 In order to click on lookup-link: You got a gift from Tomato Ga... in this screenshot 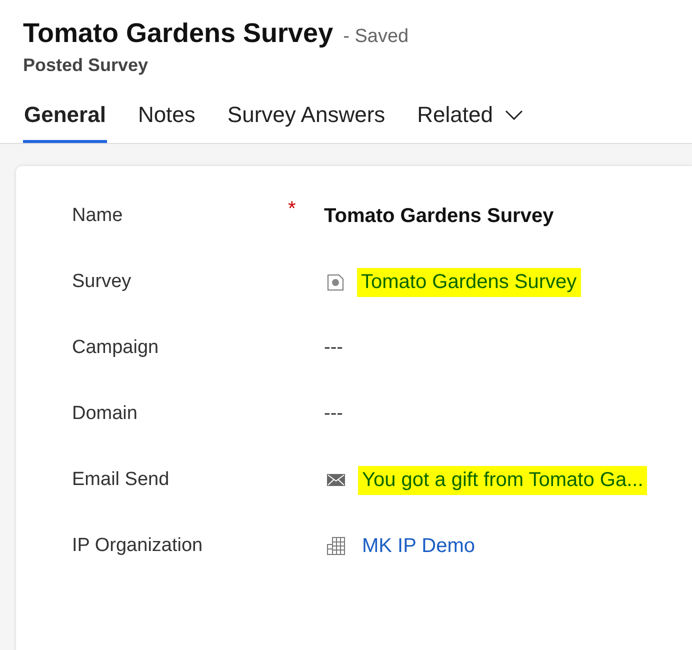, I will do `click(503, 480)`.